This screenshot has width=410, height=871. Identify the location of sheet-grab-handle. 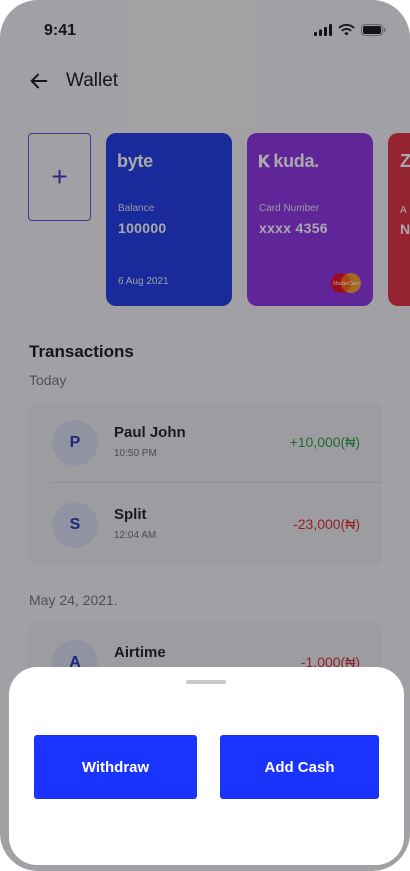
(206, 682).